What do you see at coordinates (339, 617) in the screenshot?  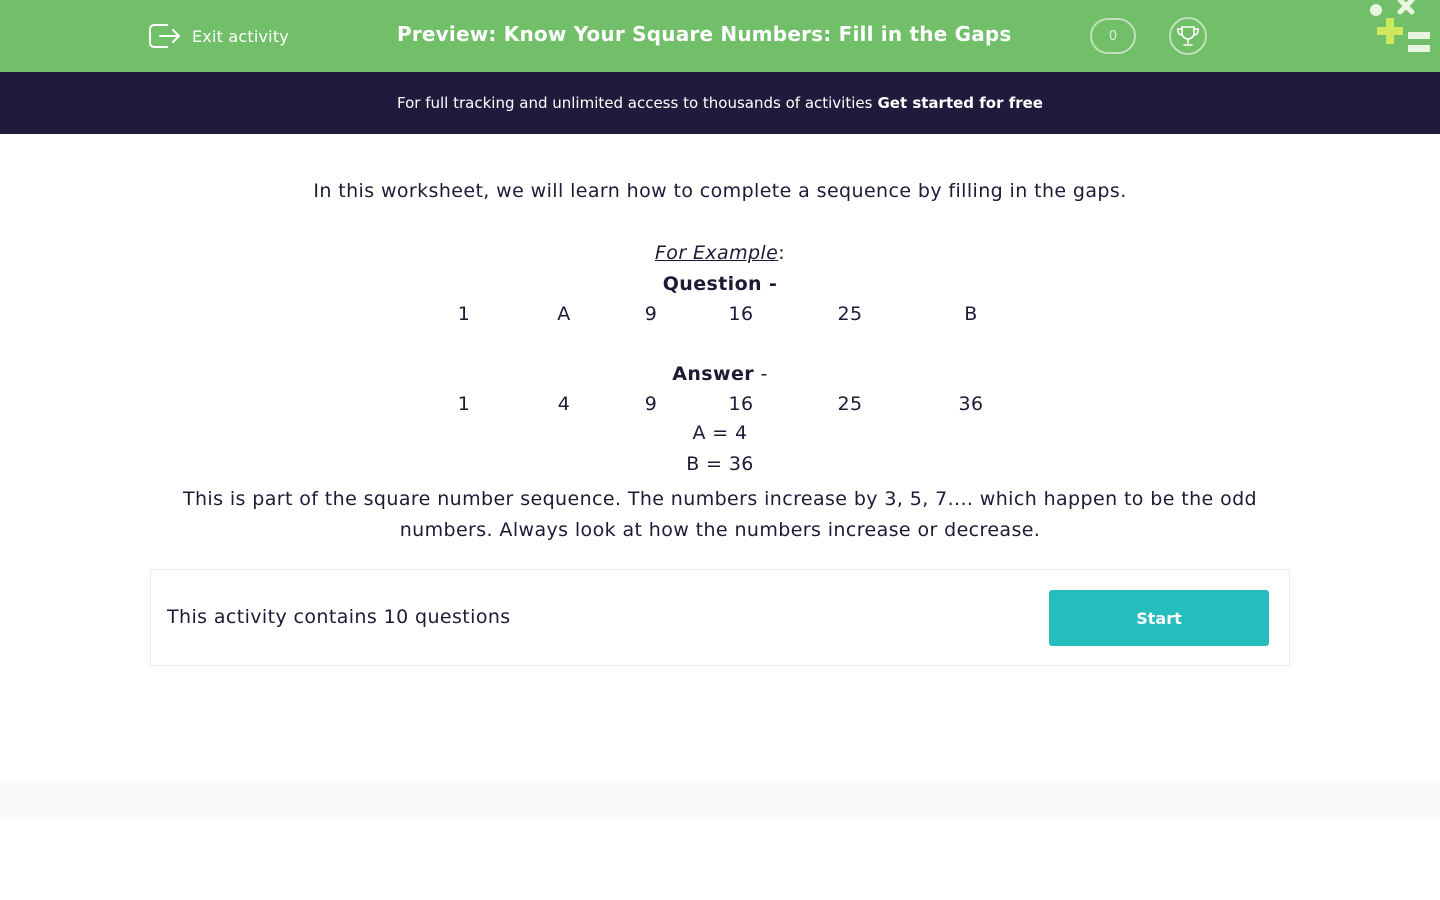 I see `activity-summary: This activity contains 10 questions` at bounding box center [339, 617].